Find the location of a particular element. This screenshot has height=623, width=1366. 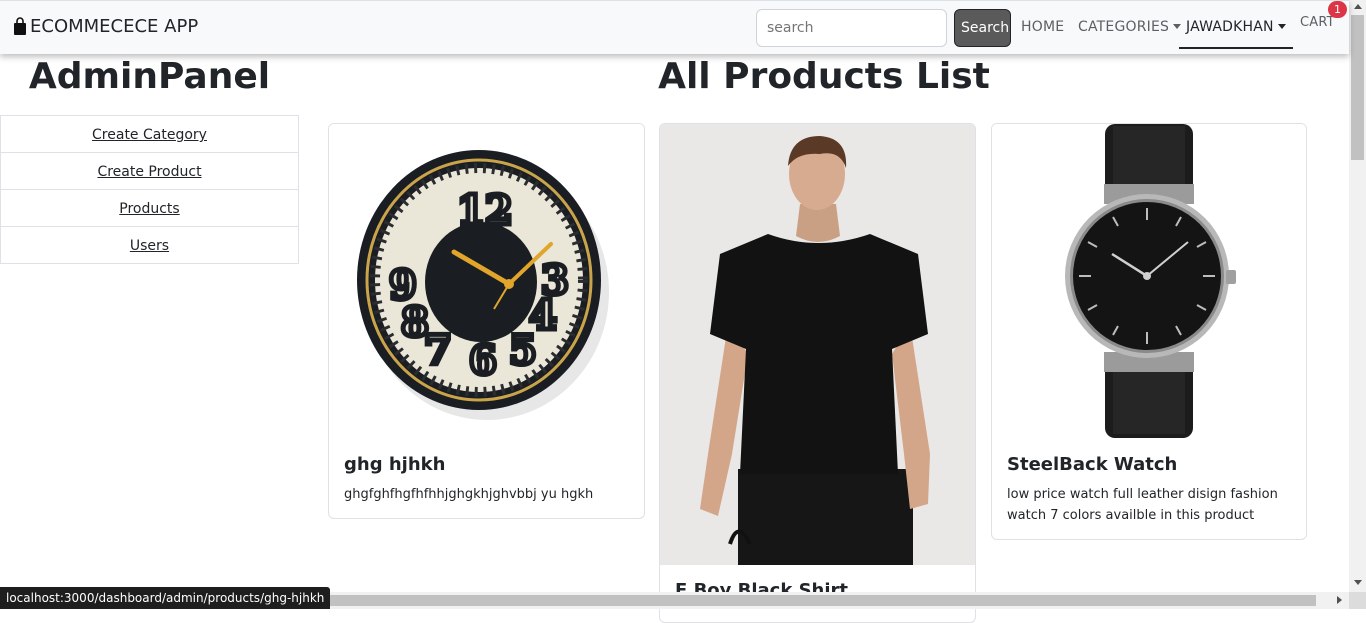

nav-categories-label: CATEGORIES is located at coordinates (1124, 27).